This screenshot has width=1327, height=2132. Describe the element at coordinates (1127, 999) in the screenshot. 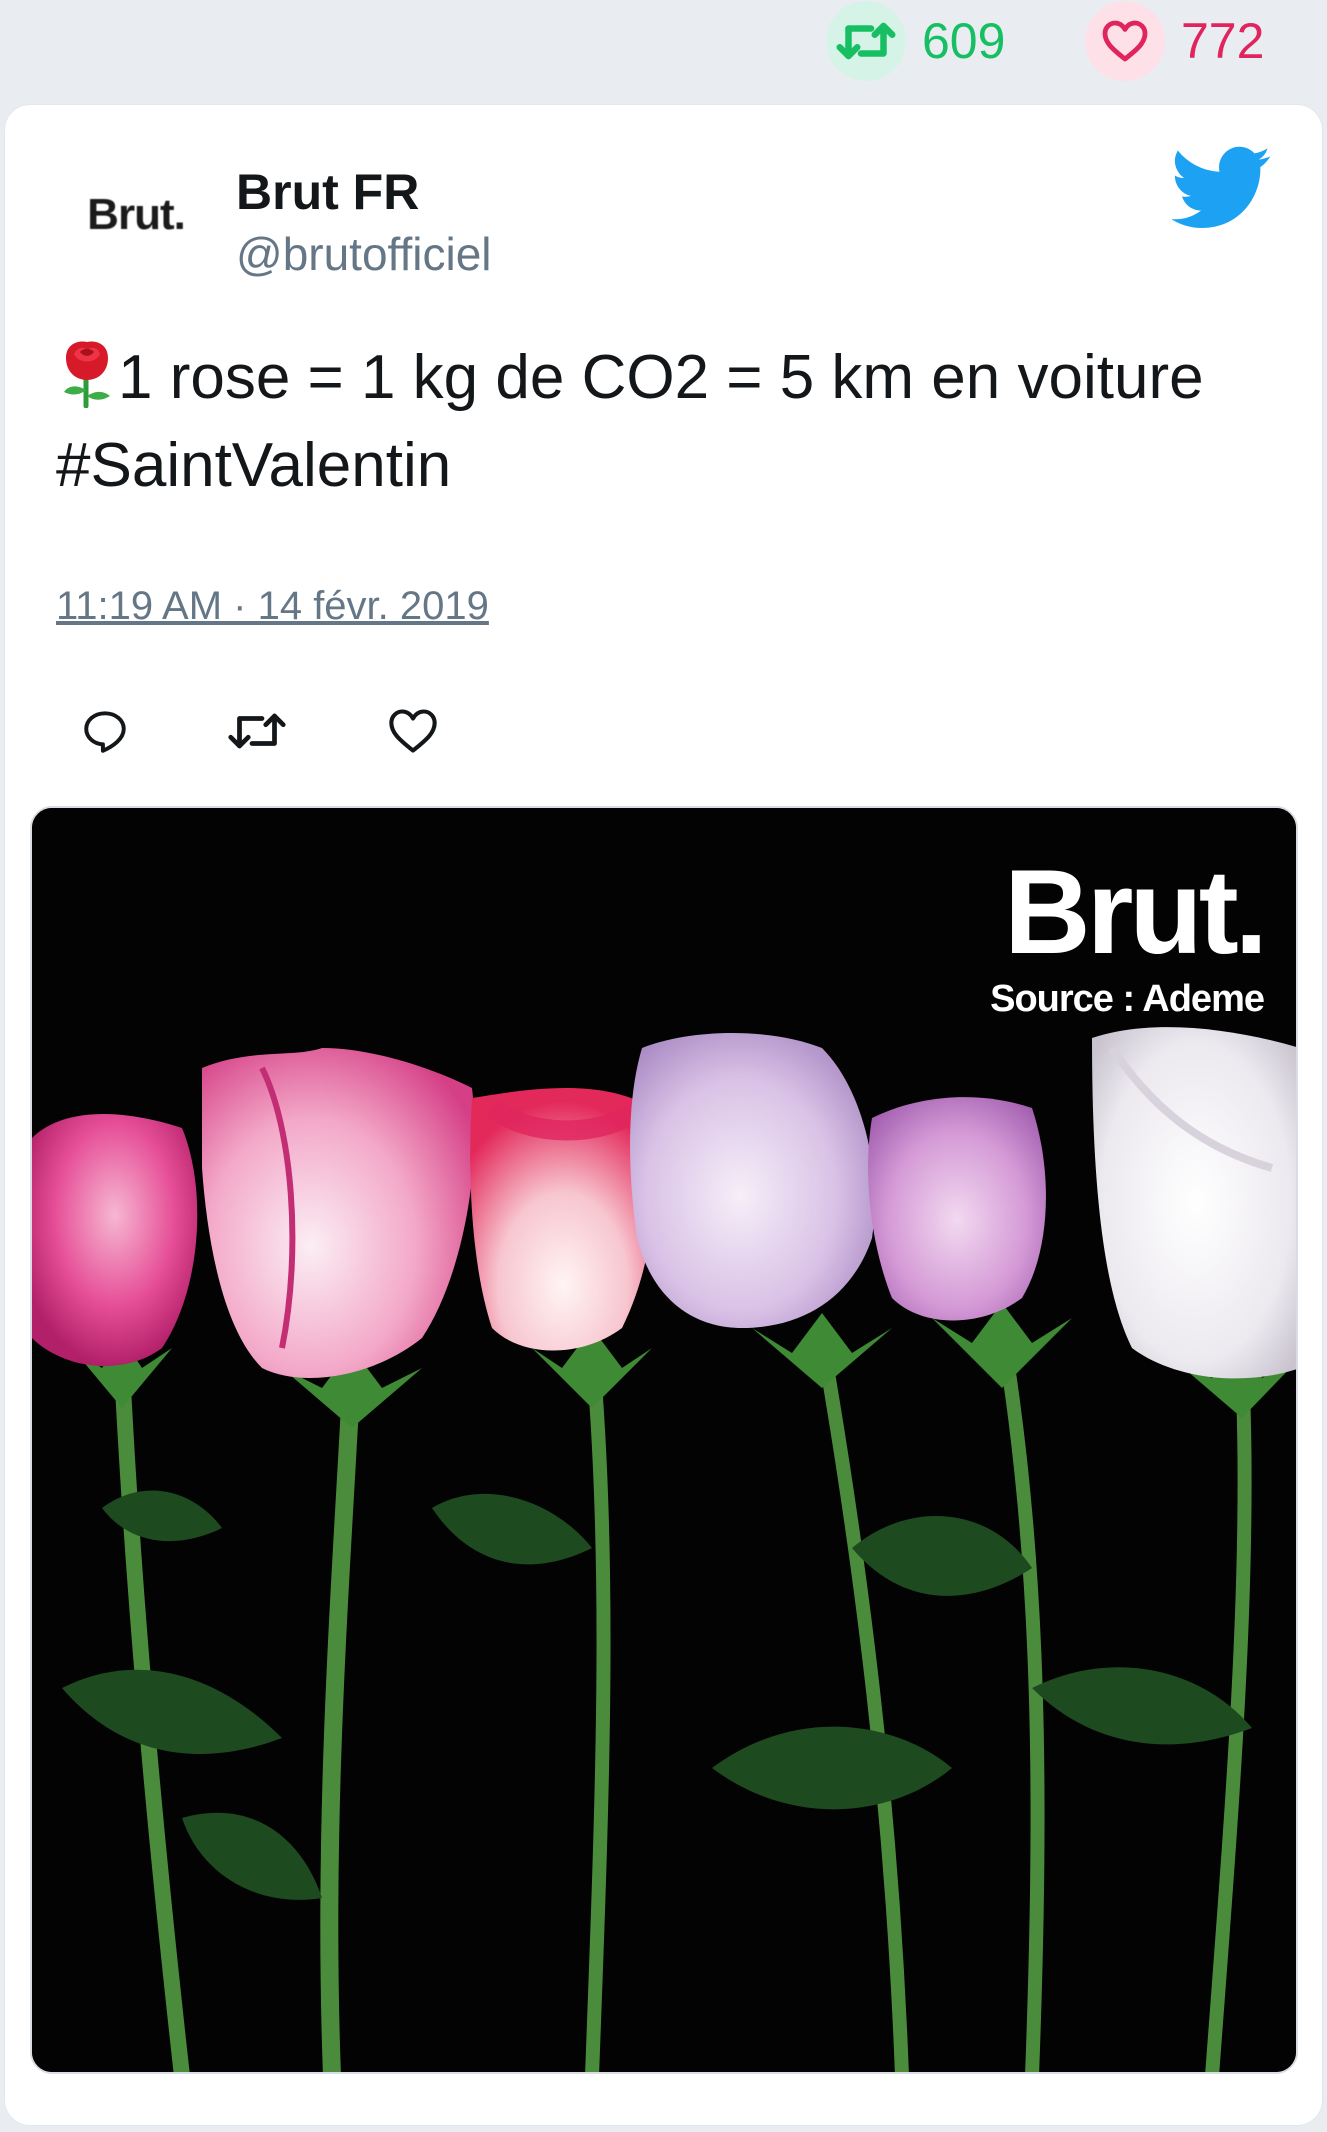

I see `media-source: Source : Ademe` at that location.